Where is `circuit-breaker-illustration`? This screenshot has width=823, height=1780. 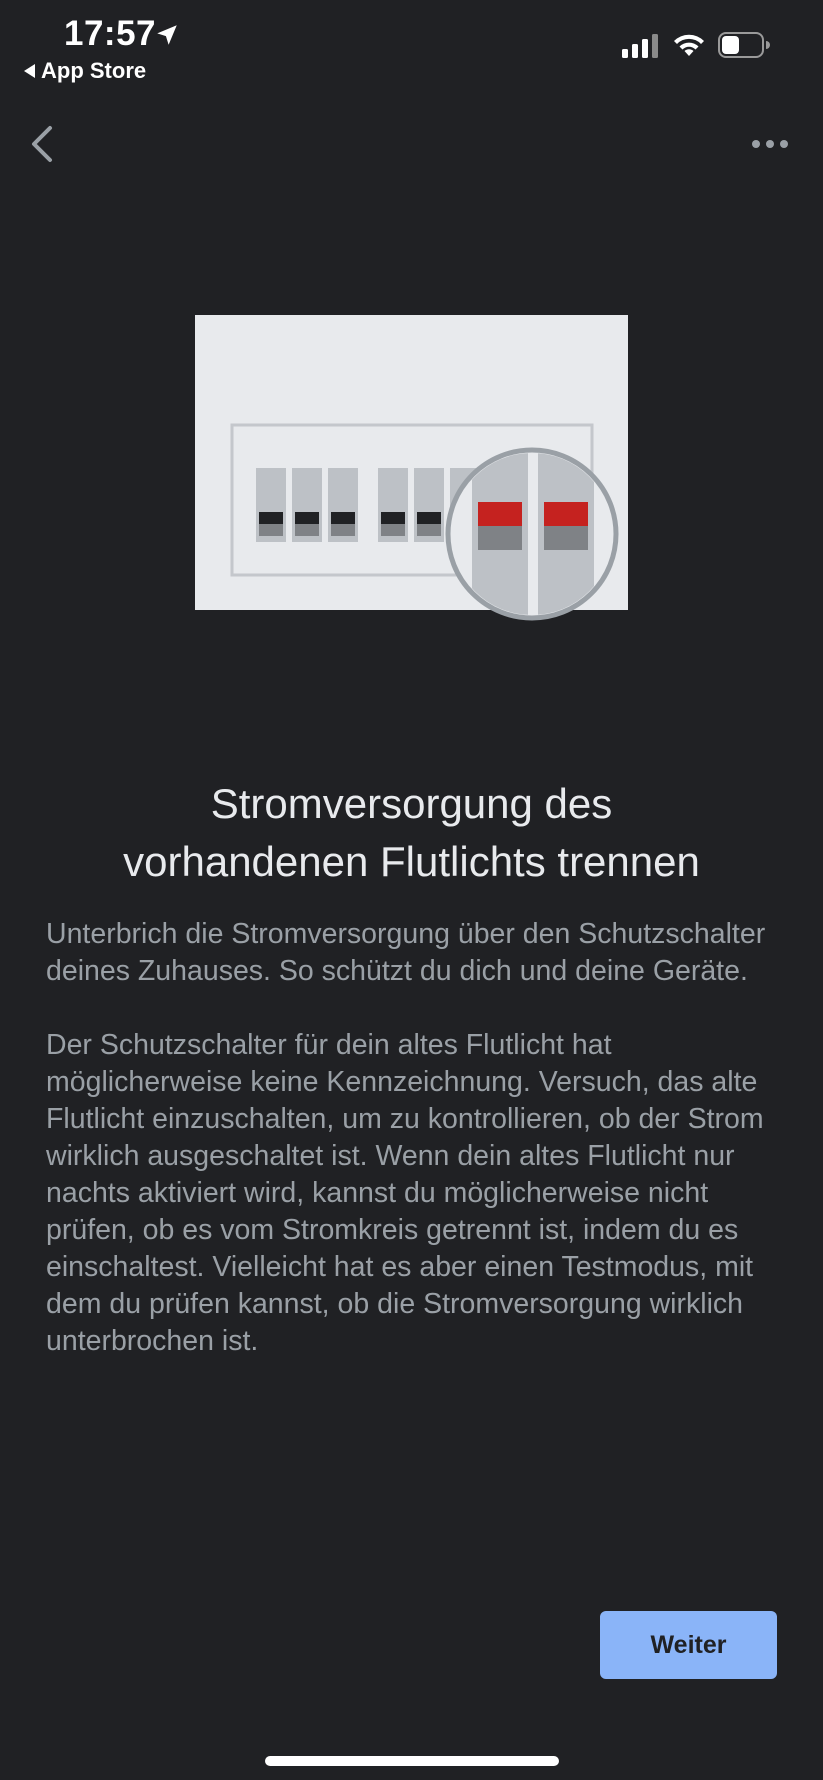 circuit-breaker-illustration is located at coordinates (411, 468).